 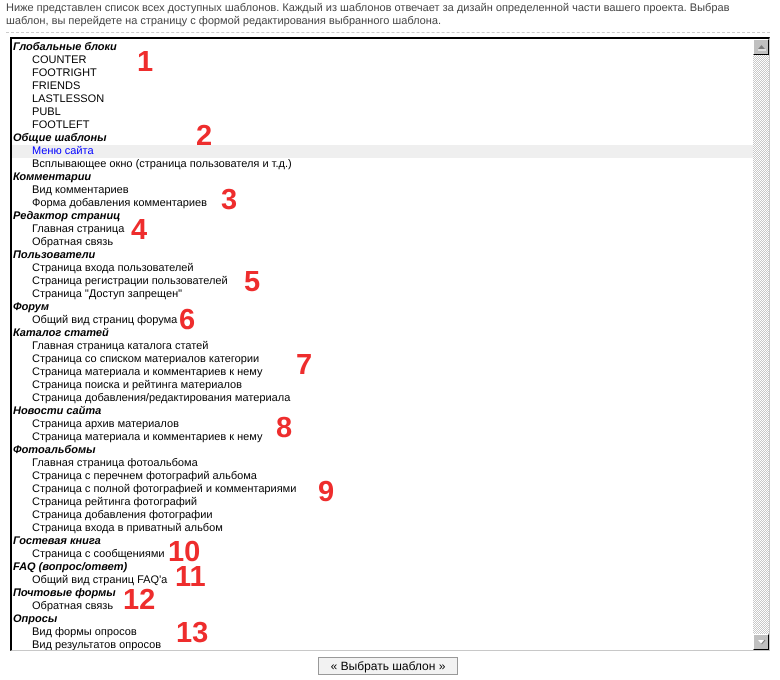 What do you see at coordinates (761, 344) in the screenshot?
I see `scrollbar` at bounding box center [761, 344].